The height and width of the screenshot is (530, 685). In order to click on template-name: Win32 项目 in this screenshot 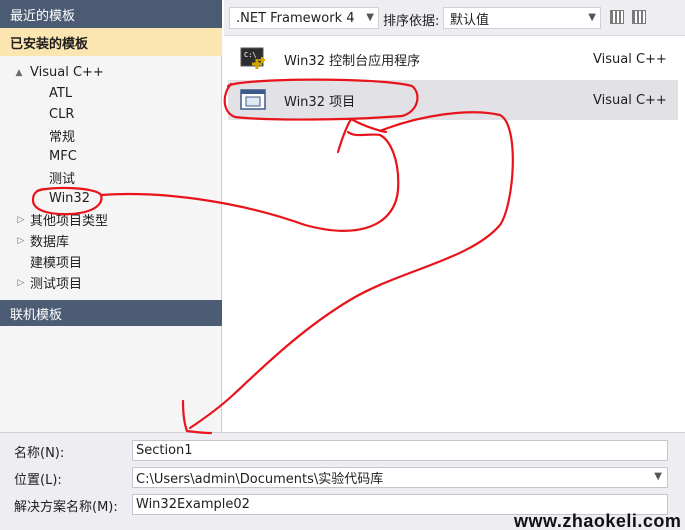, I will do `click(320, 102)`.